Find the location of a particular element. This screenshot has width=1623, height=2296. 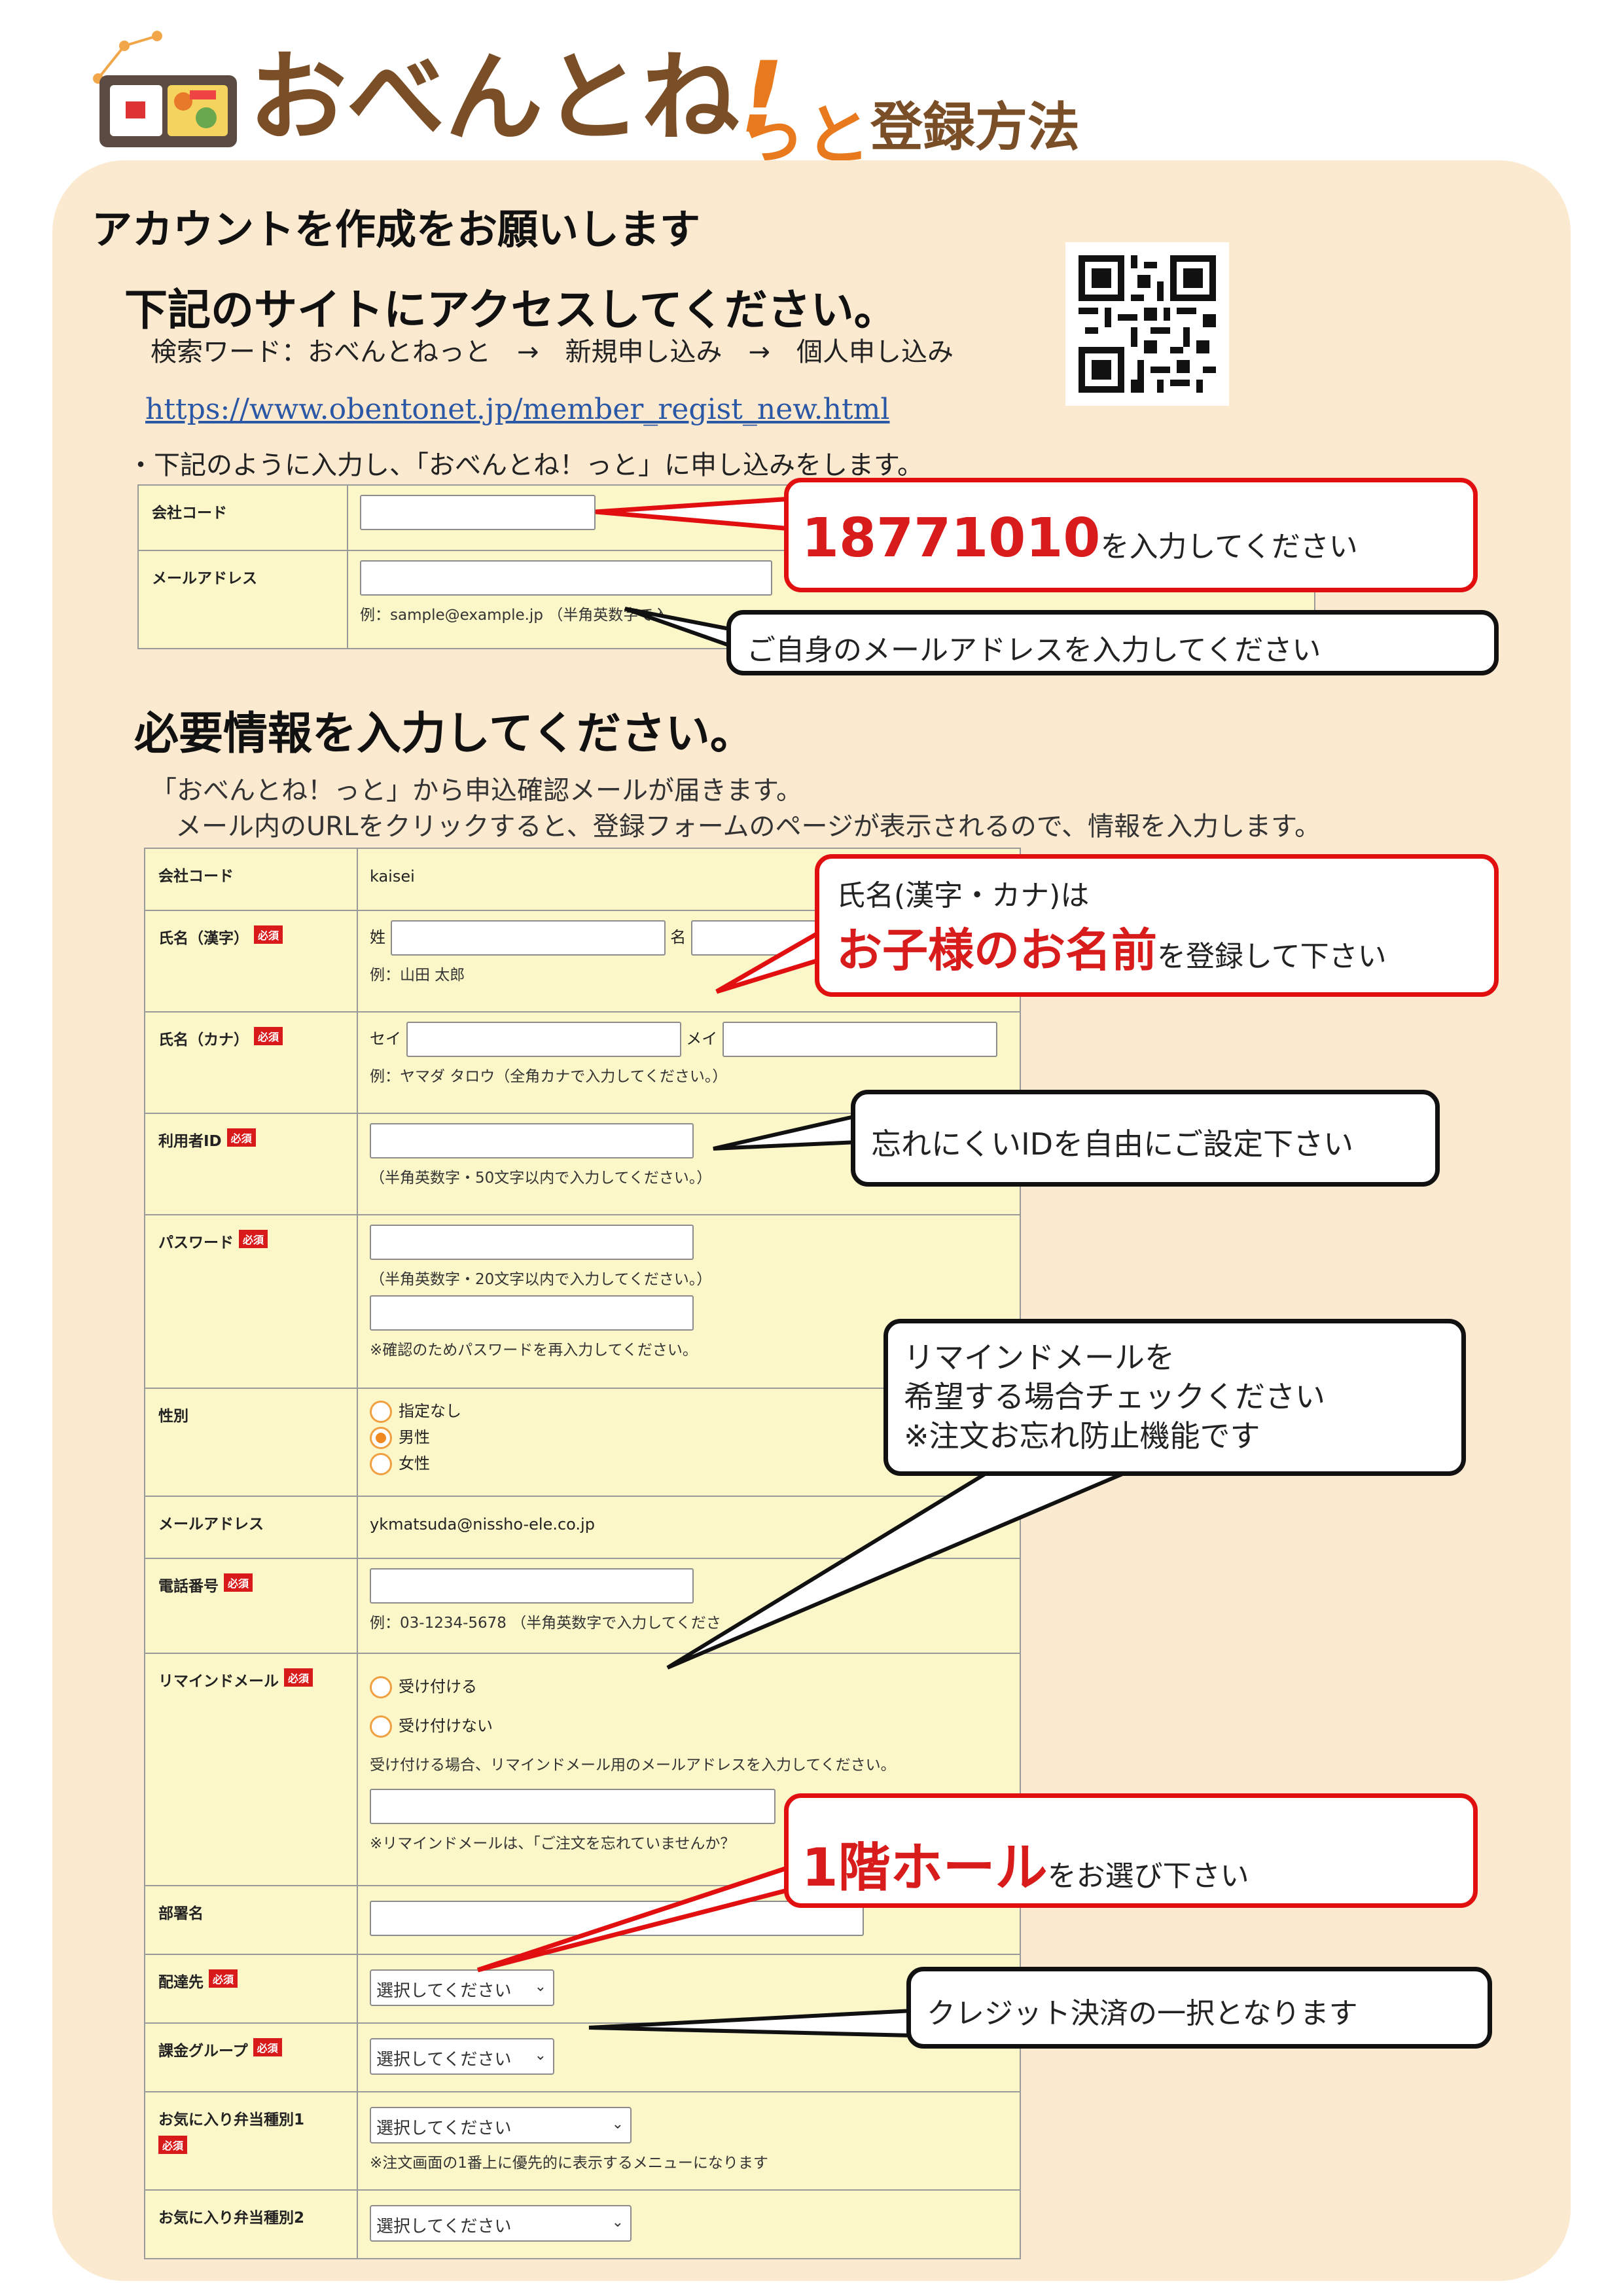

remind-option-decline: 受け付けない is located at coordinates (689, 1725).